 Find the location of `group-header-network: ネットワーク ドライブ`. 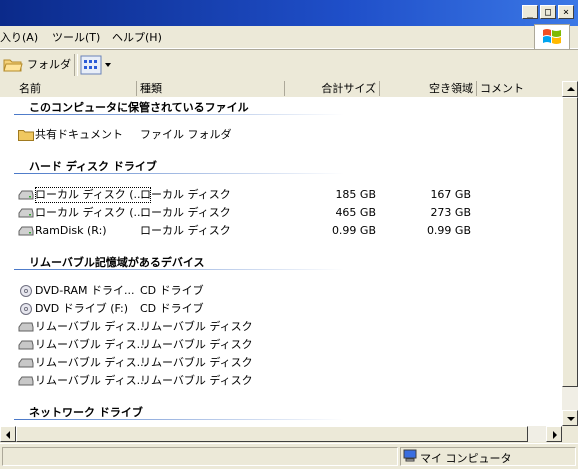

group-header-network: ネットワーク ドライブ is located at coordinates (86, 412).